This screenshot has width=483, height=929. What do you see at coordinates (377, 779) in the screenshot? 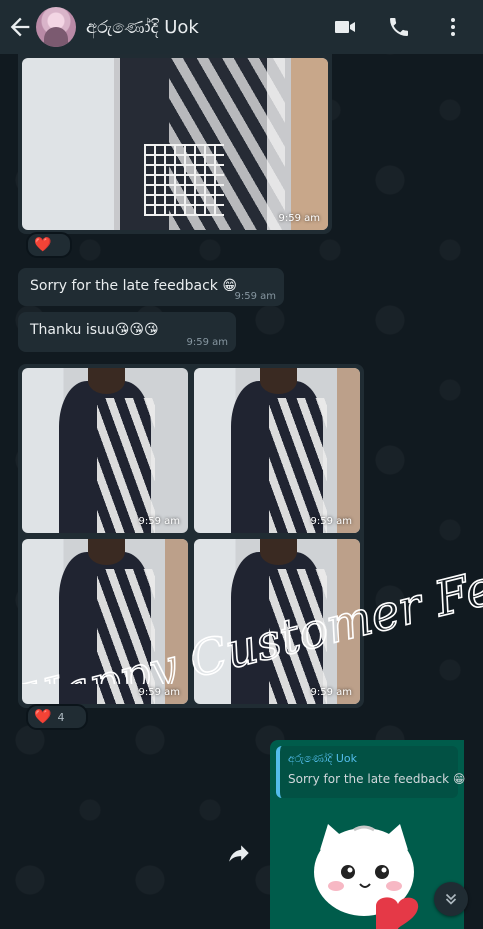
I see `quote-text: Sorry for the late feedback 😁` at bounding box center [377, 779].